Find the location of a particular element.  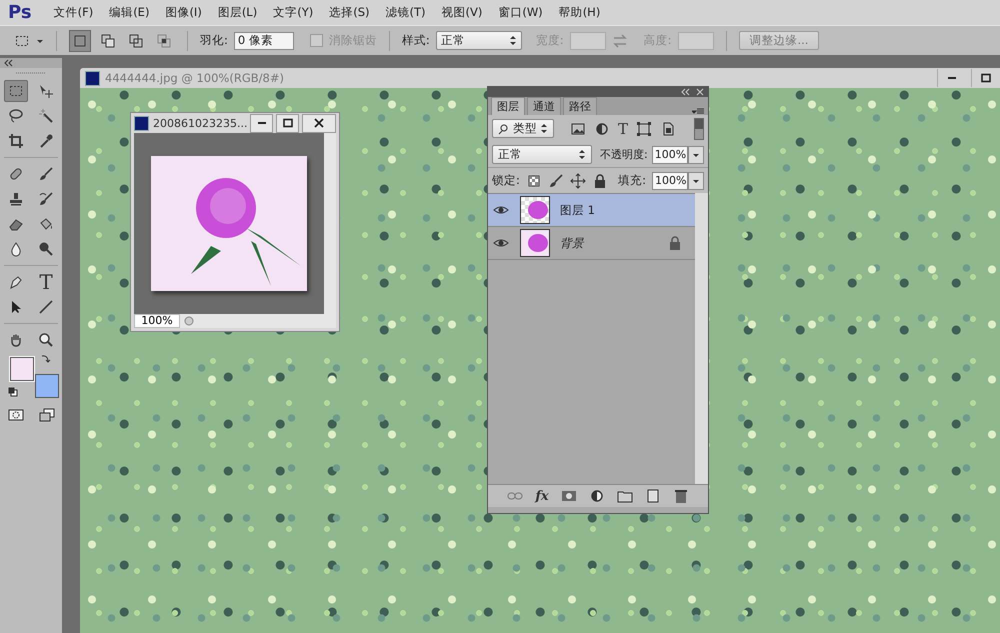

quick-mask-icon is located at coordinates (16, 415).